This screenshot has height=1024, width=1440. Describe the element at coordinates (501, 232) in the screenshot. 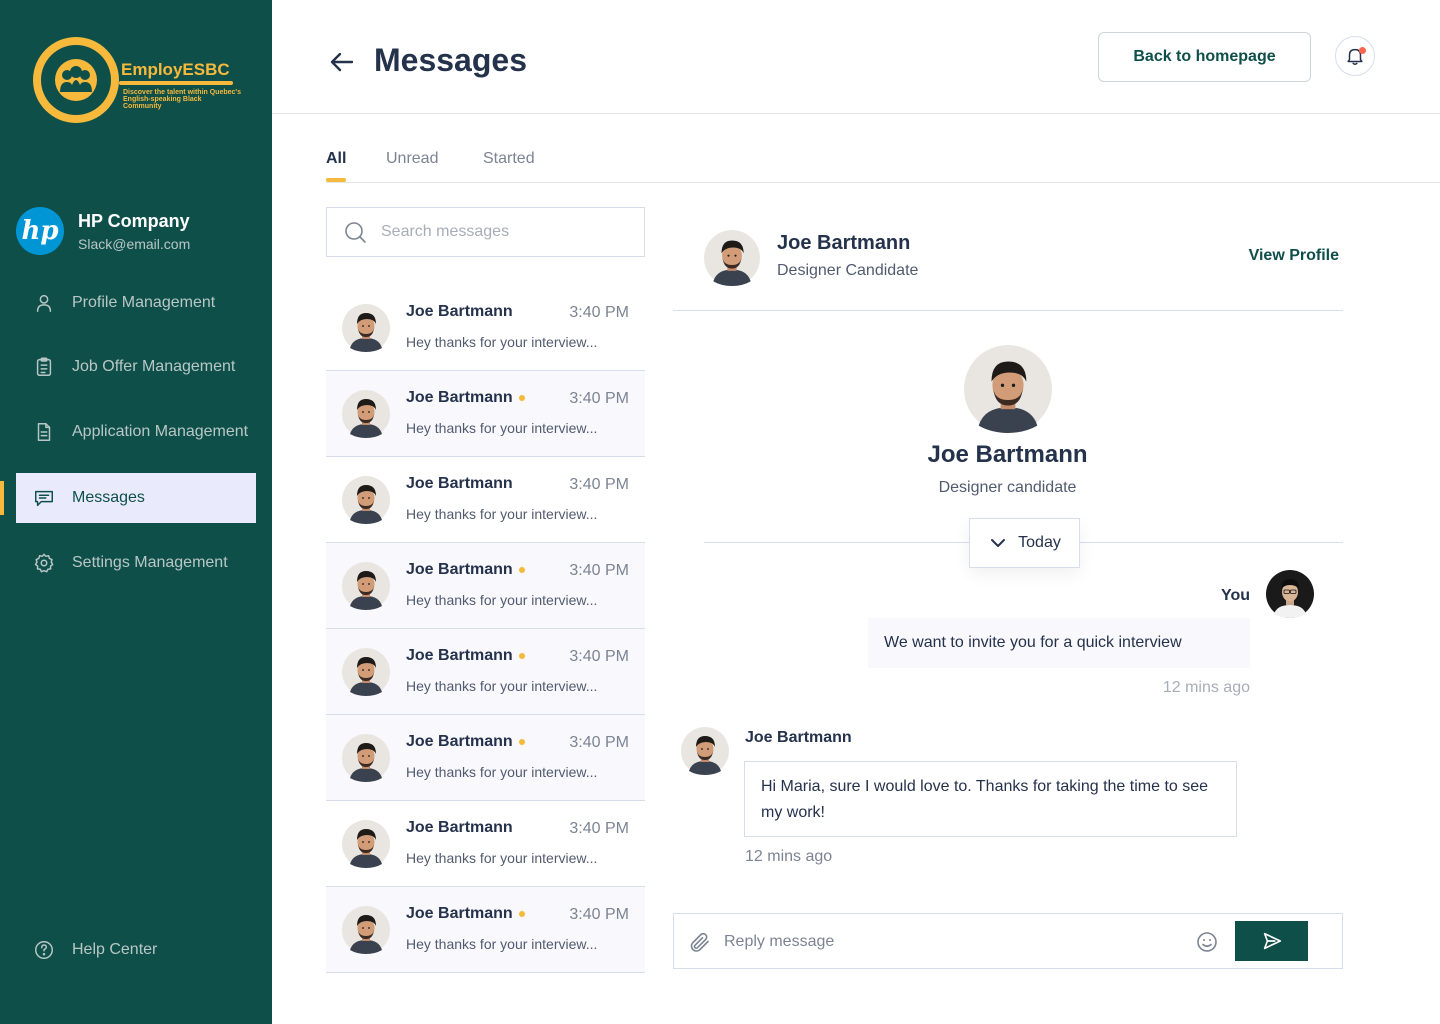

I see `search-input` at that location.